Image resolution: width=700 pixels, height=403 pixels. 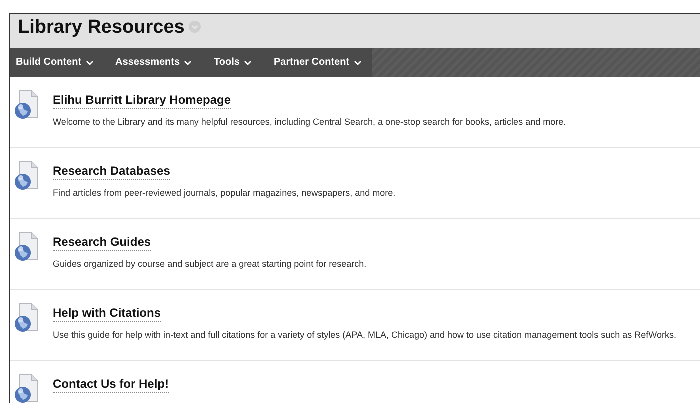 I want to click on menu-button: Partner Content, so click(x=318, y=62).